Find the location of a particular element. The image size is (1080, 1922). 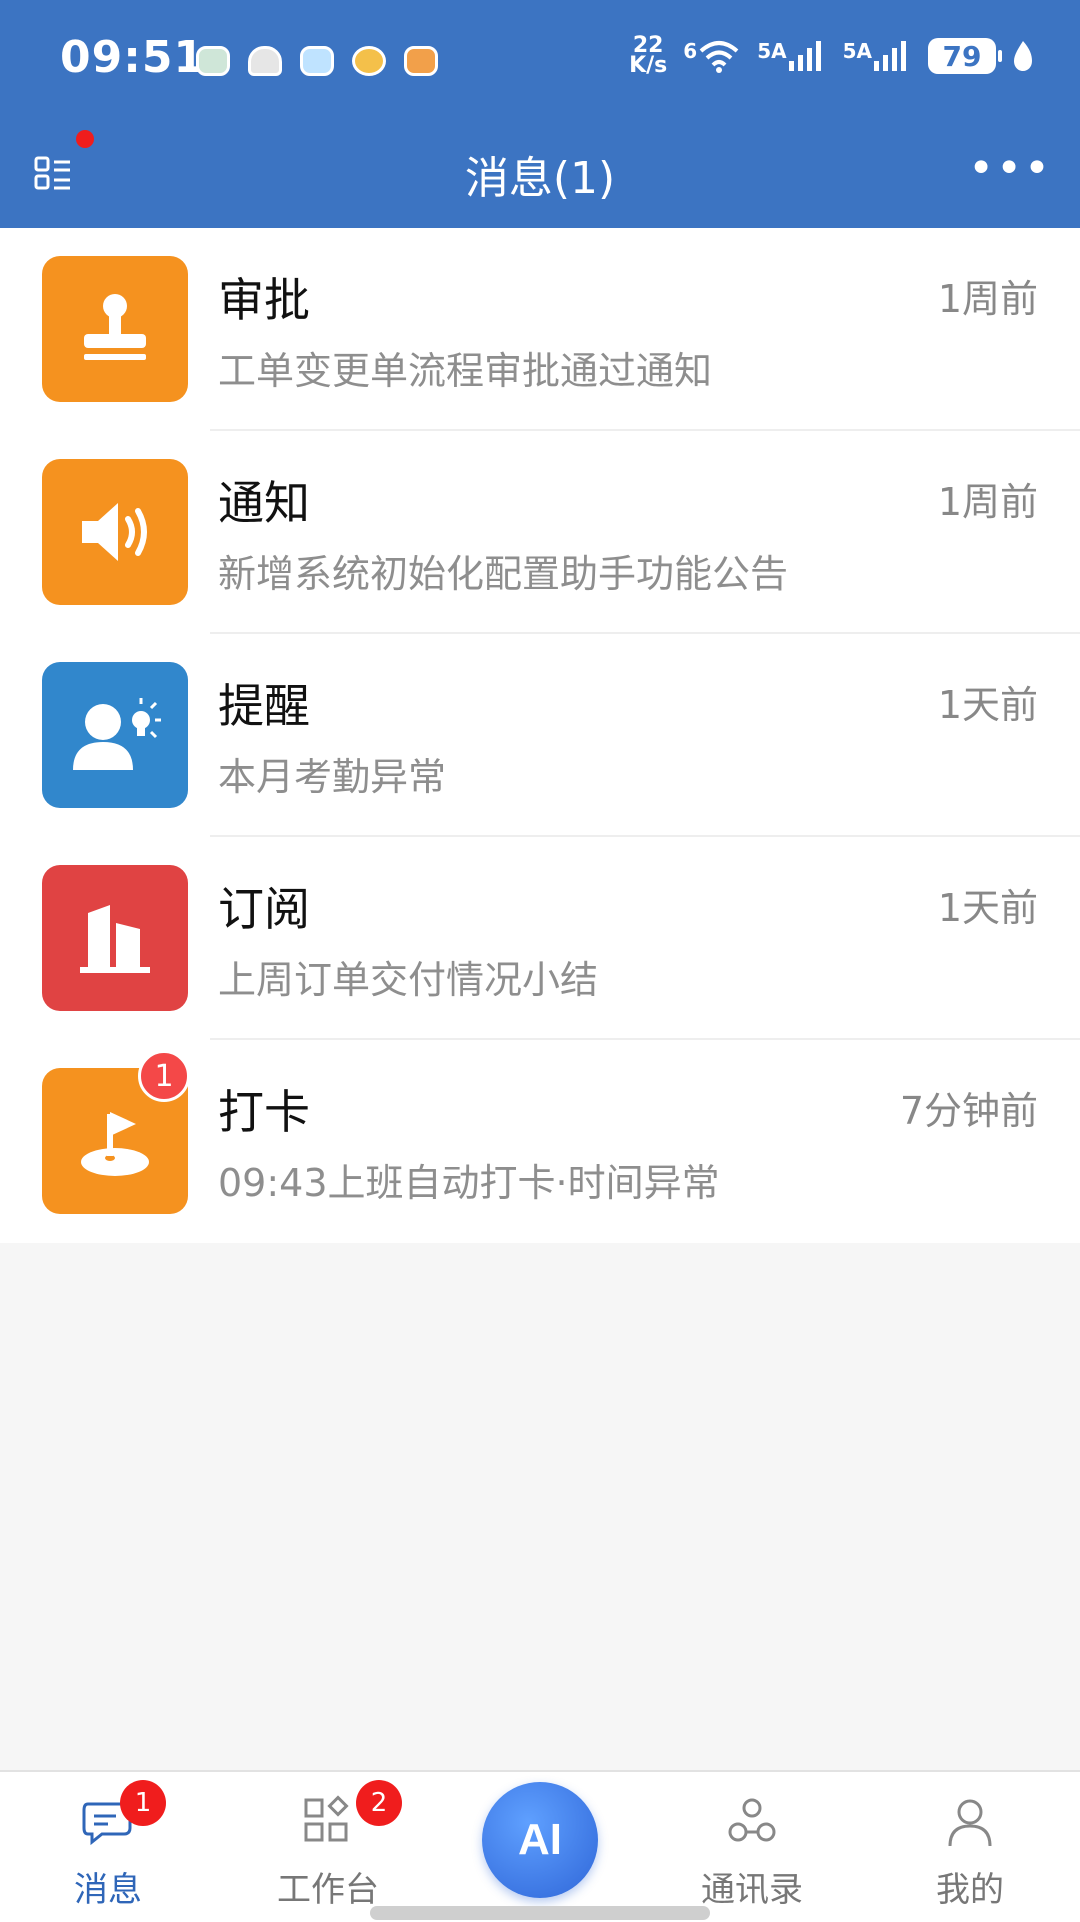

status-time: 09:51 is located at coordinates (133, 57).